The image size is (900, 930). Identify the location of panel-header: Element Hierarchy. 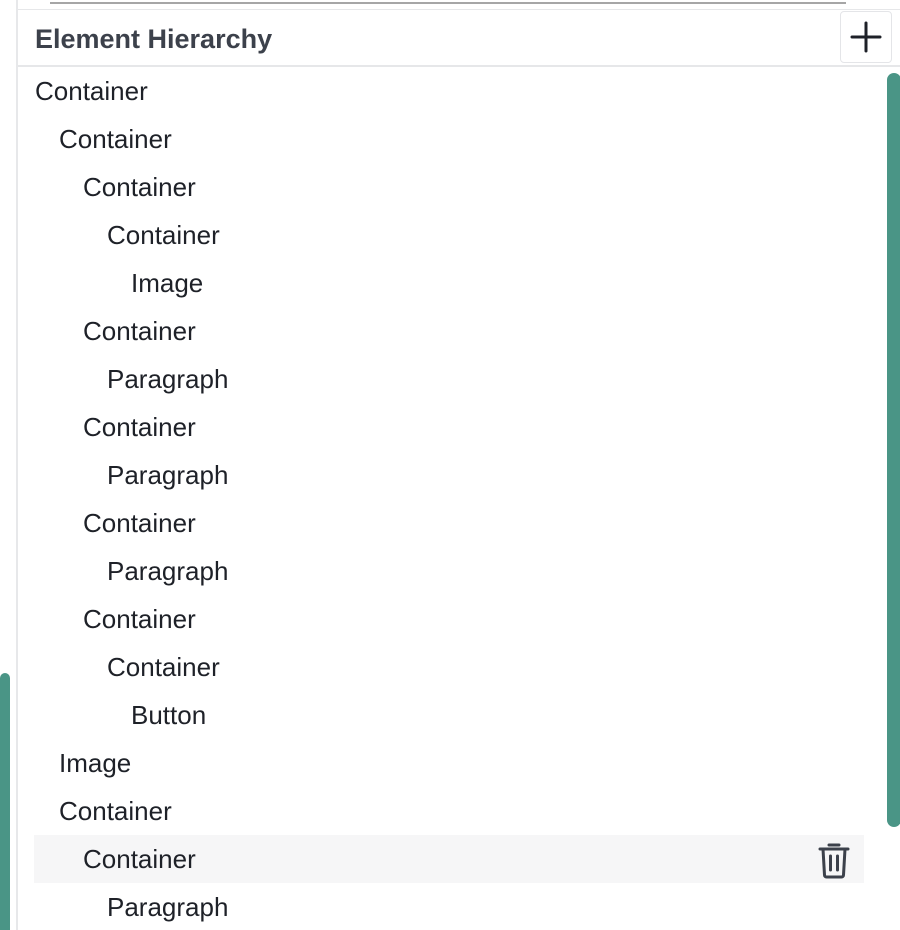
(459, 38).